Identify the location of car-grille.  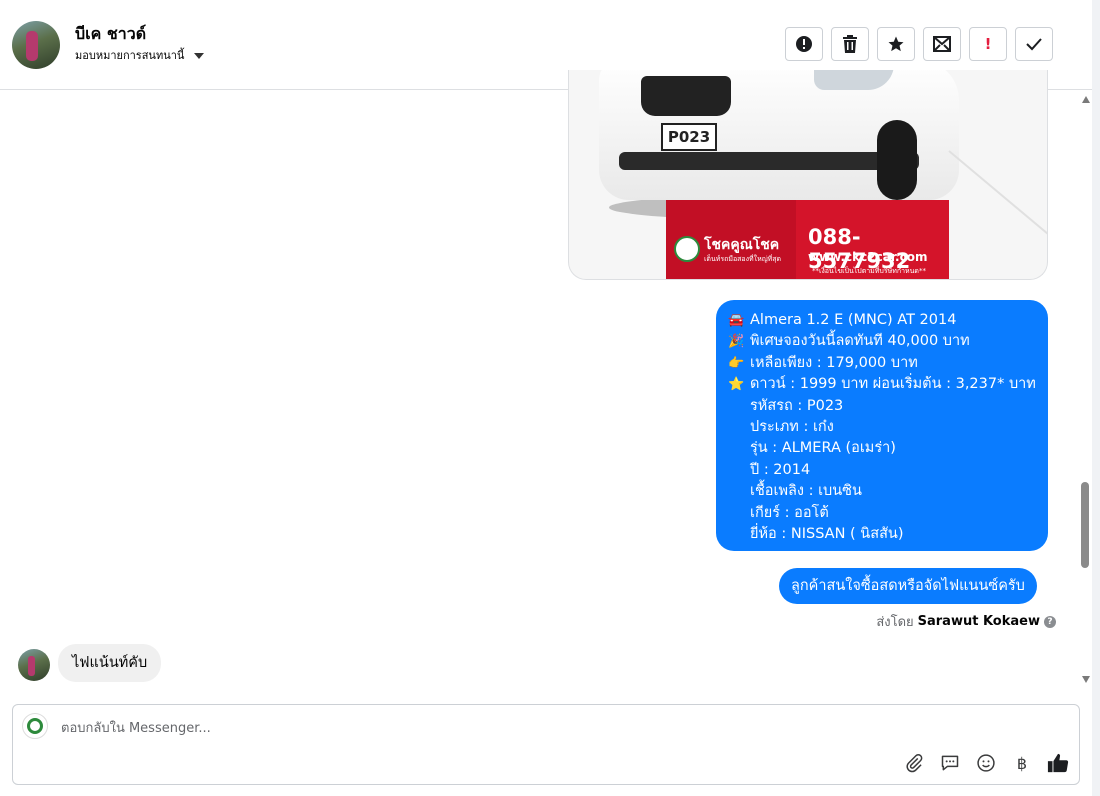
(686, 96).